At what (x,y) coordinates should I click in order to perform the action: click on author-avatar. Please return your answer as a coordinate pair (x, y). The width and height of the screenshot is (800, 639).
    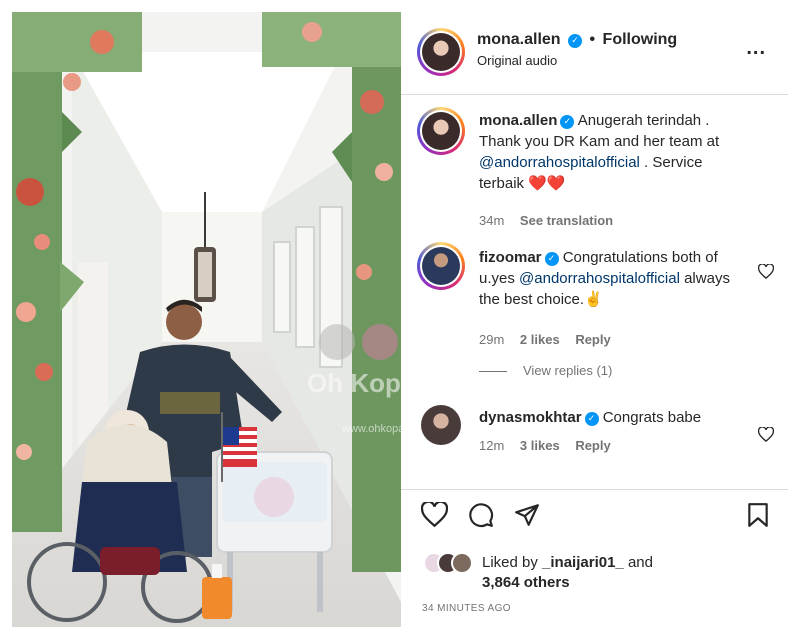
    Looking at the image, I should click on (441, 52).